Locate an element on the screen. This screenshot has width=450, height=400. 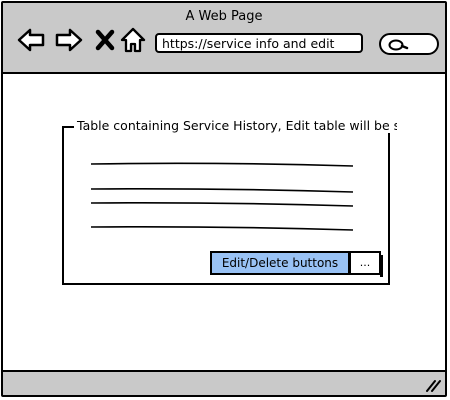
resize-grip-icon is located at coordinates (433, 385).